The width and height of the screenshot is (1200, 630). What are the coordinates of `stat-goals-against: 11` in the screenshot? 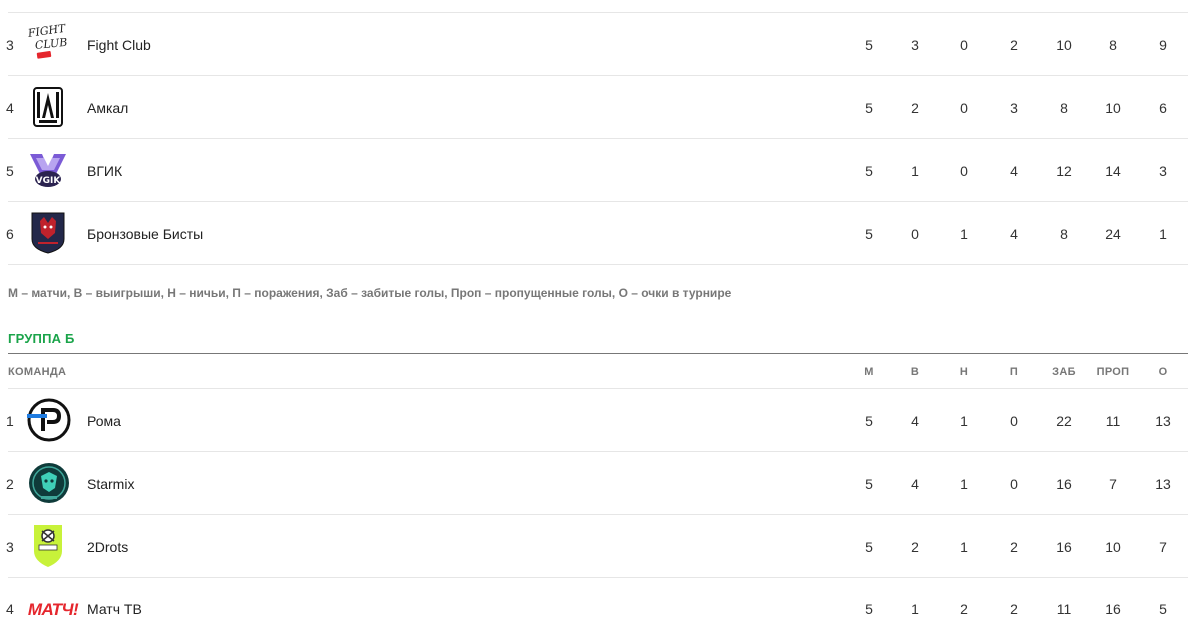 It's located at (1113, 421).